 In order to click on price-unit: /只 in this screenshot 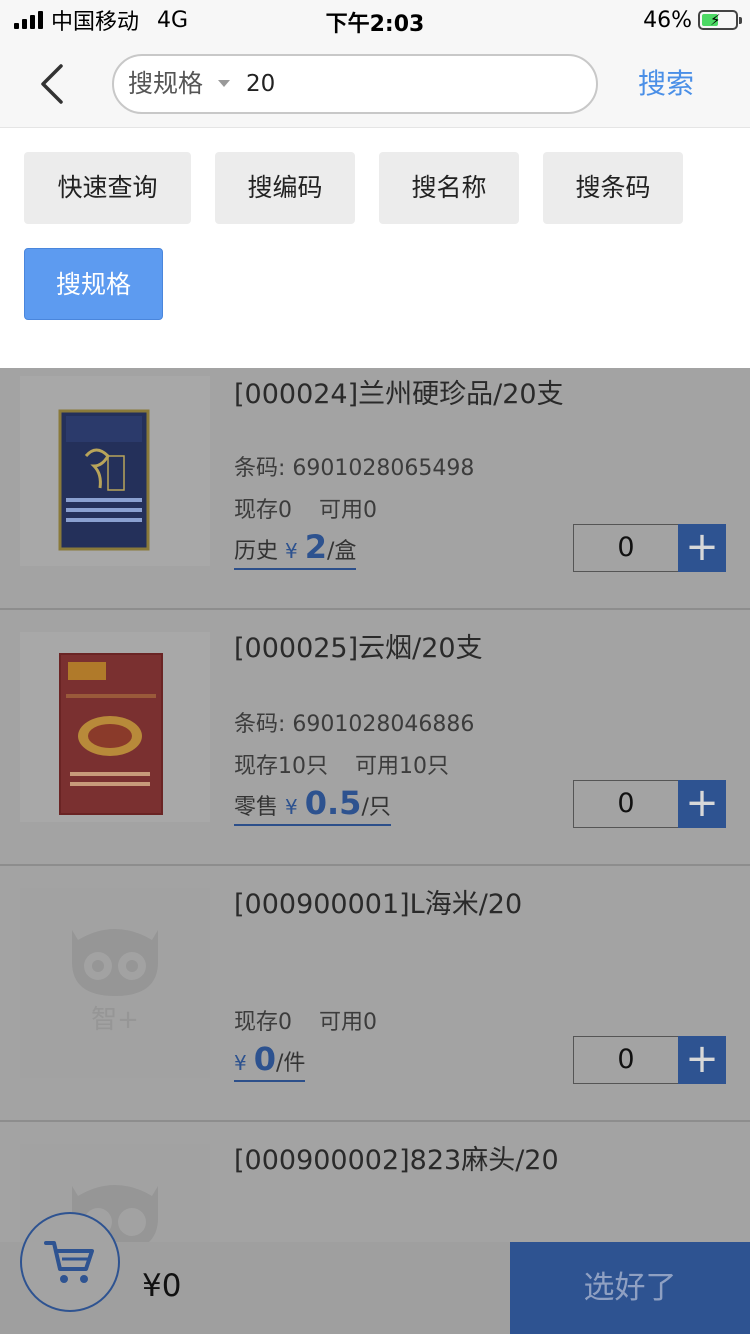, I will do `click(376, 807)`.